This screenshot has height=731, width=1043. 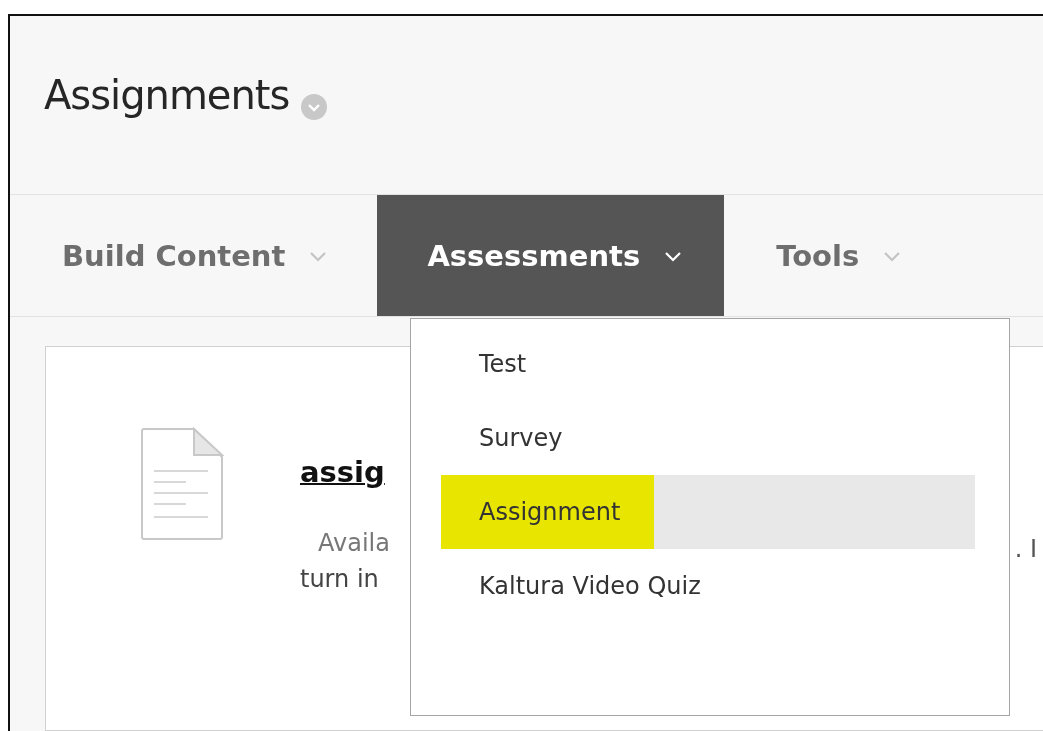 What do you see at coordinates (708, 438) in the screenshot?
I see `menu-item: Survey` at bounding box center [708, 438].